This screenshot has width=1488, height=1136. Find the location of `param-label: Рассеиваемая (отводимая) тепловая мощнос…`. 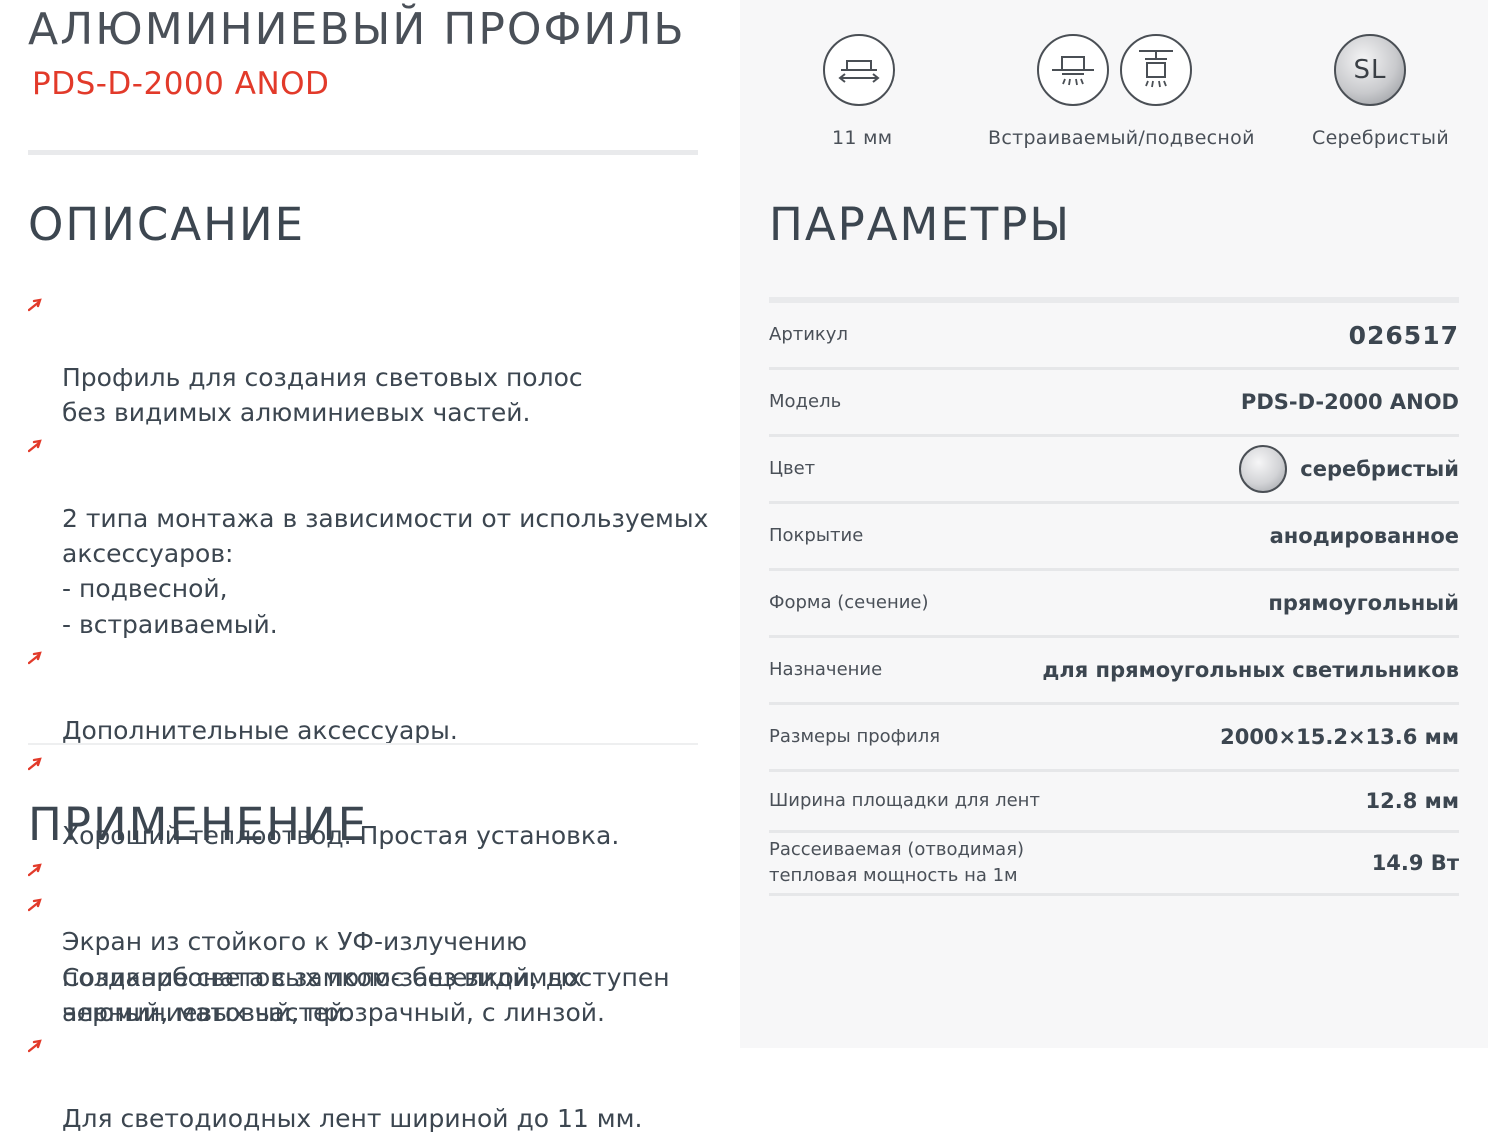

param-label: Рассеиваемая (отводимая) тепловая мощнос… is located at coordinates (897, 862).